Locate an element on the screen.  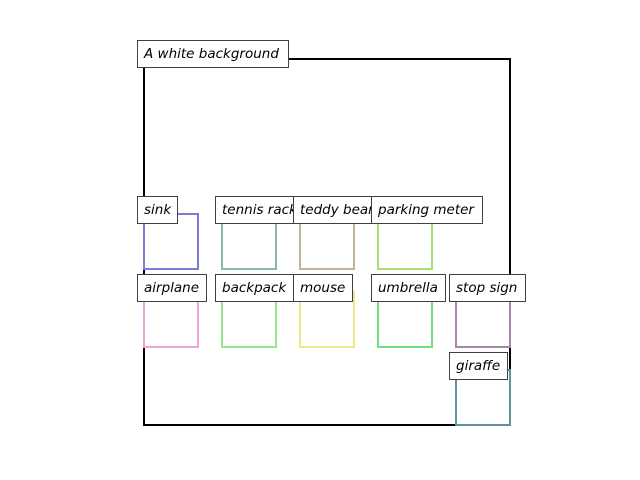
title-label: A white background is located at coordinates (213, 54).